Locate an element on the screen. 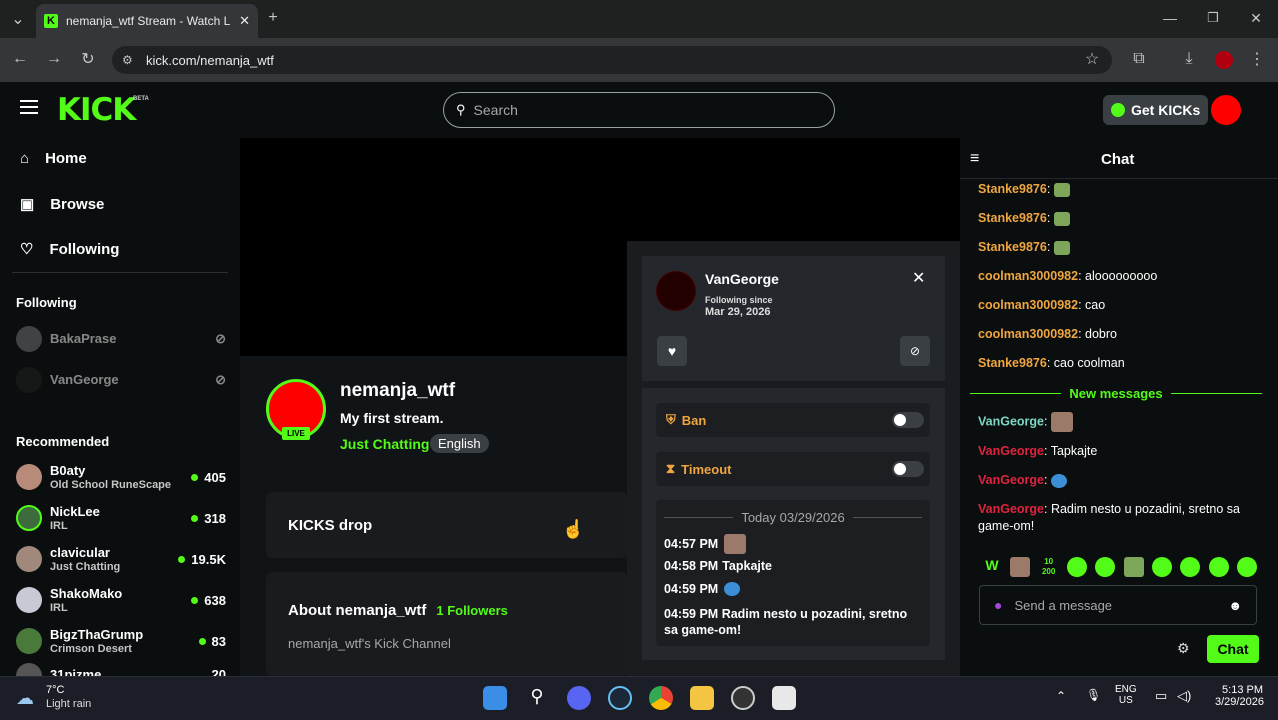 The height and width of the screenshot is (720, 1278). collapse-chat-icon: ≡ is located at coordinates (974, 159).